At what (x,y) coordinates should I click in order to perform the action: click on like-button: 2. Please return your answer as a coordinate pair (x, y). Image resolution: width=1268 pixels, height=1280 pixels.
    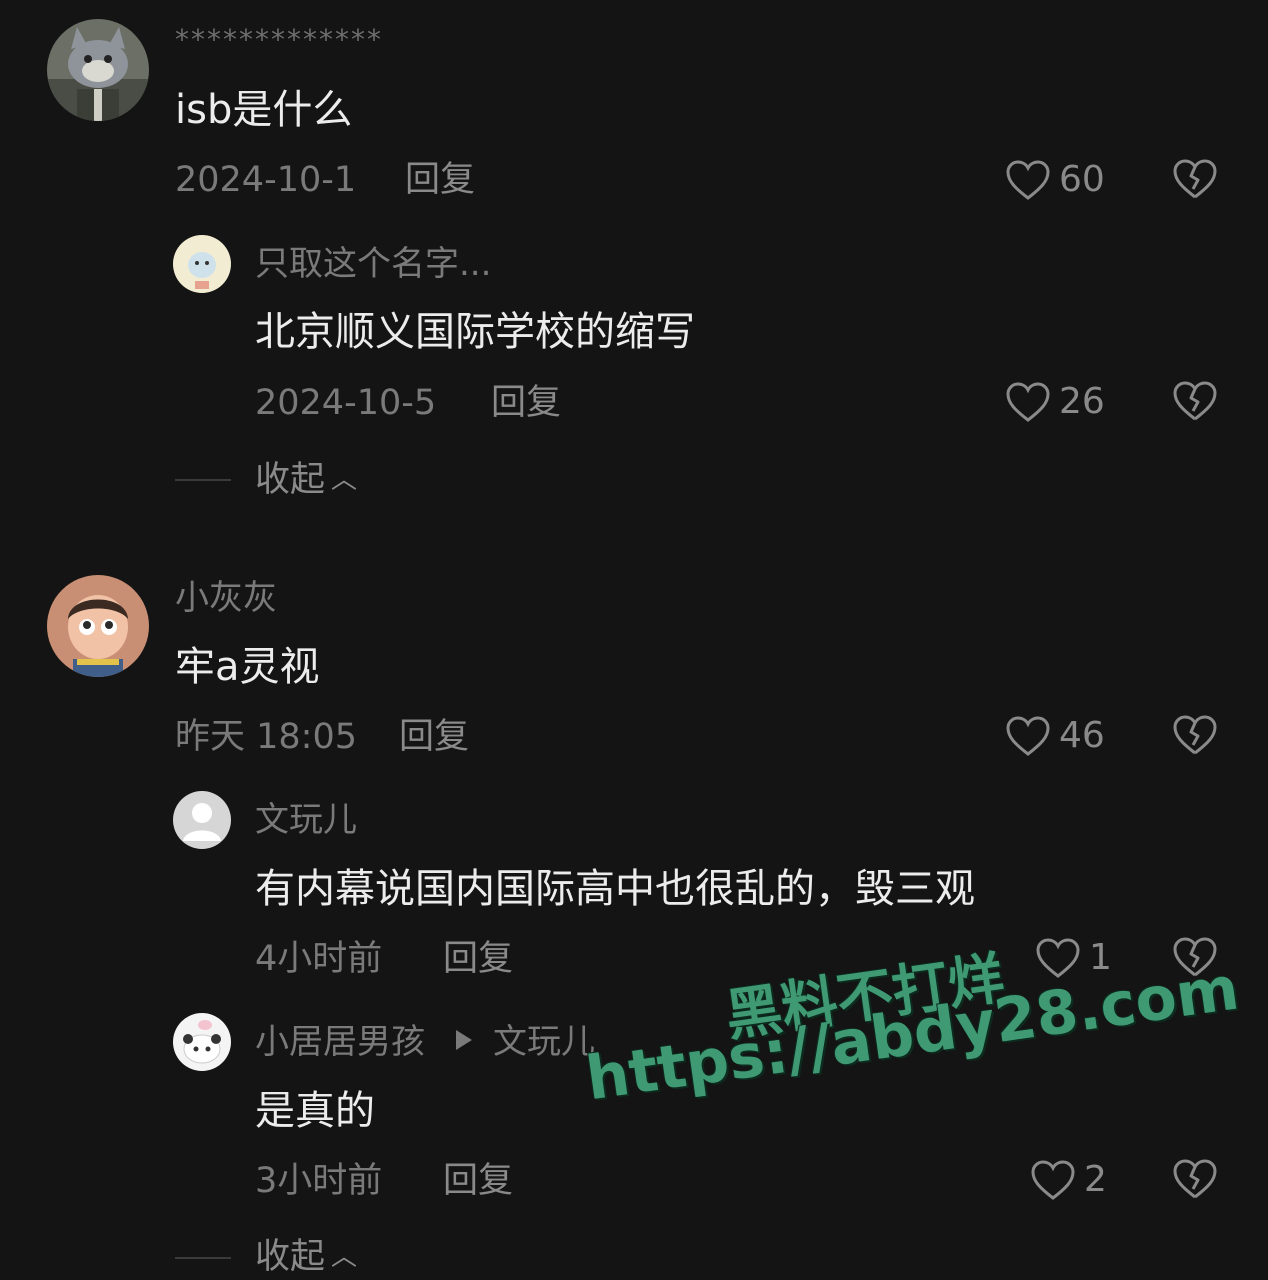
    Looking at the image, I should click on (1068, 1180).